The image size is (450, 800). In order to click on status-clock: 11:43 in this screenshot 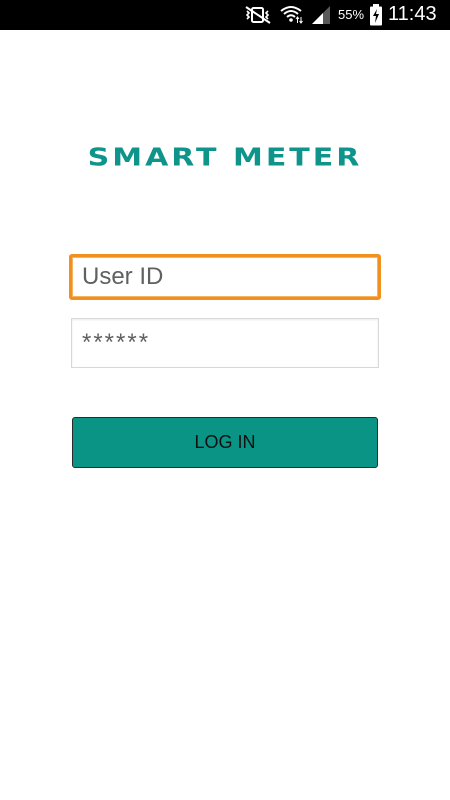, I will do `click(412, 14)`.